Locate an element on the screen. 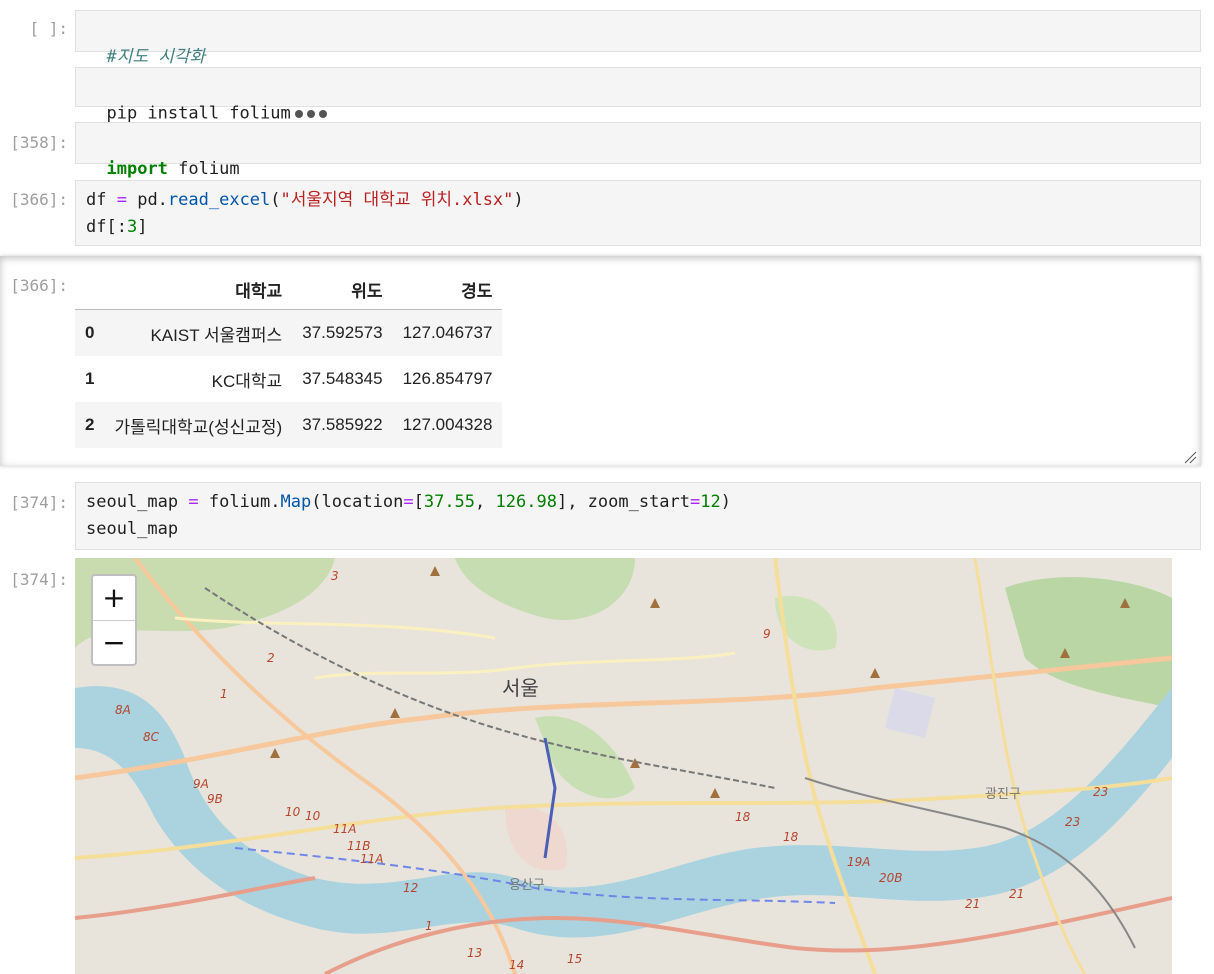 Image resolution: width=1214 pixels, height=974 pixels. output-prompt: [366]: is located at coordinates (39, 285).